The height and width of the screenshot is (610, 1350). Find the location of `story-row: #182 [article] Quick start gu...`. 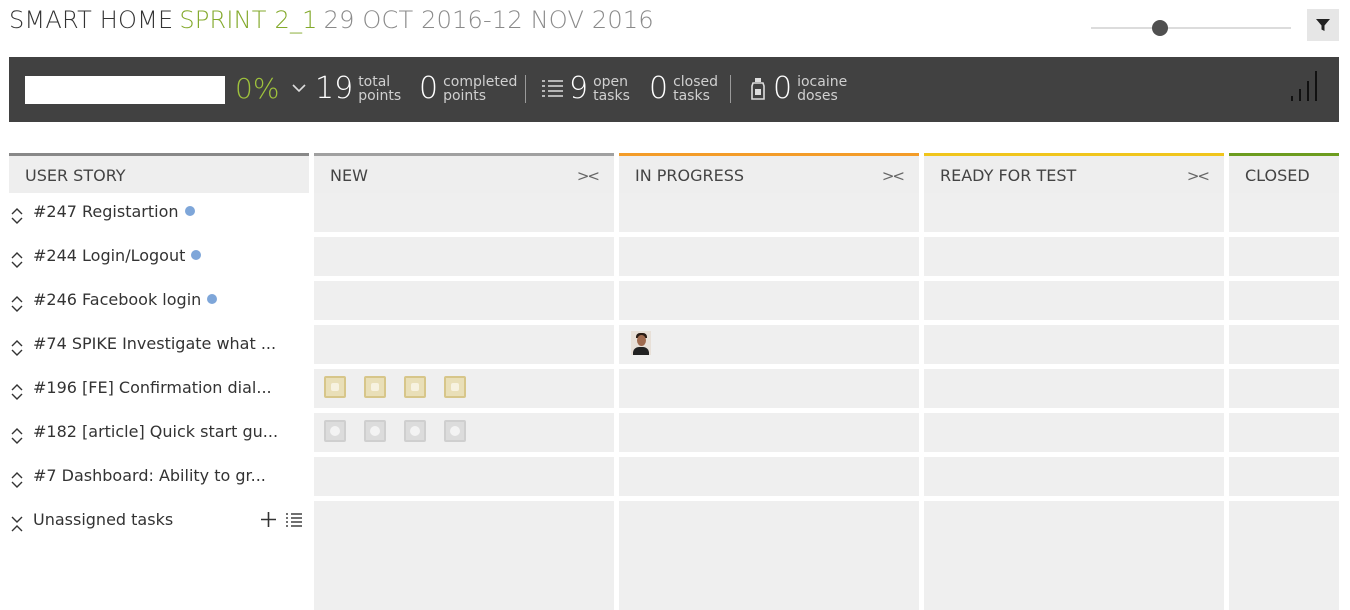

story-row: #182 [article] Quick start gu... is located at coordinates (159, 433).